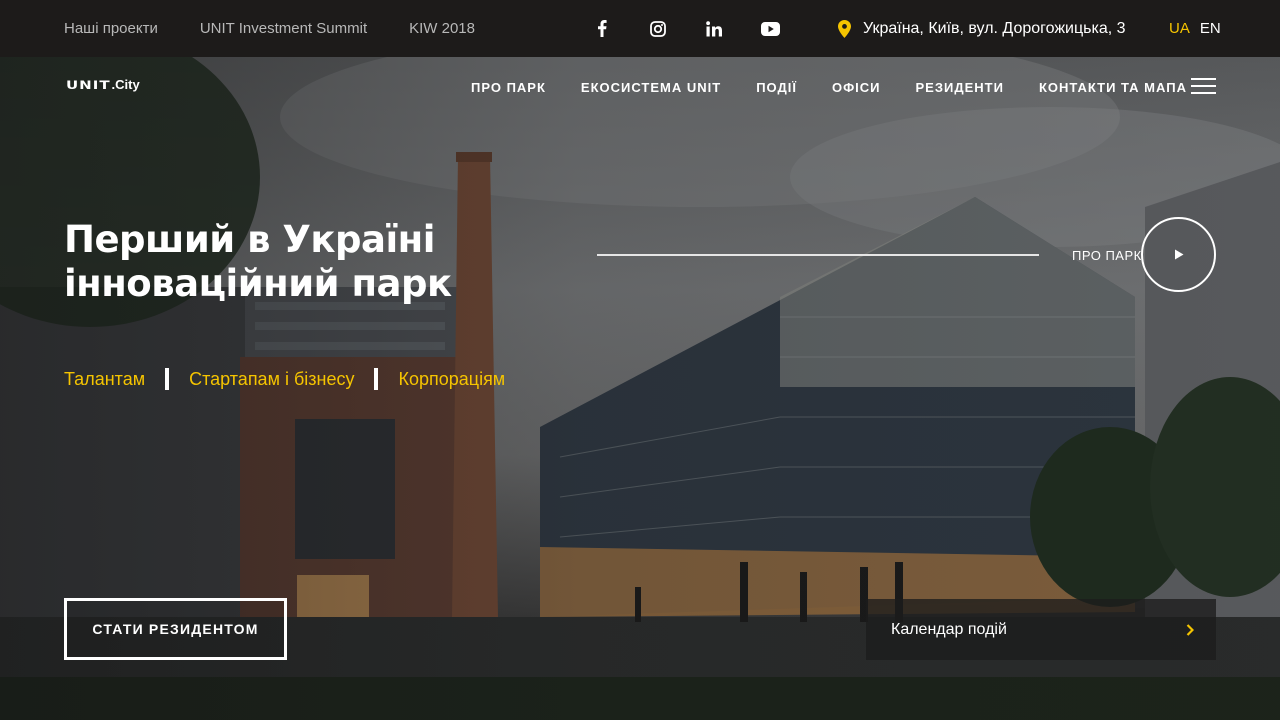 The image size is (1280, 720). I want to click on address-text: Україна, Київ, вул. Дорогожицька, 3, so click(994, 28).